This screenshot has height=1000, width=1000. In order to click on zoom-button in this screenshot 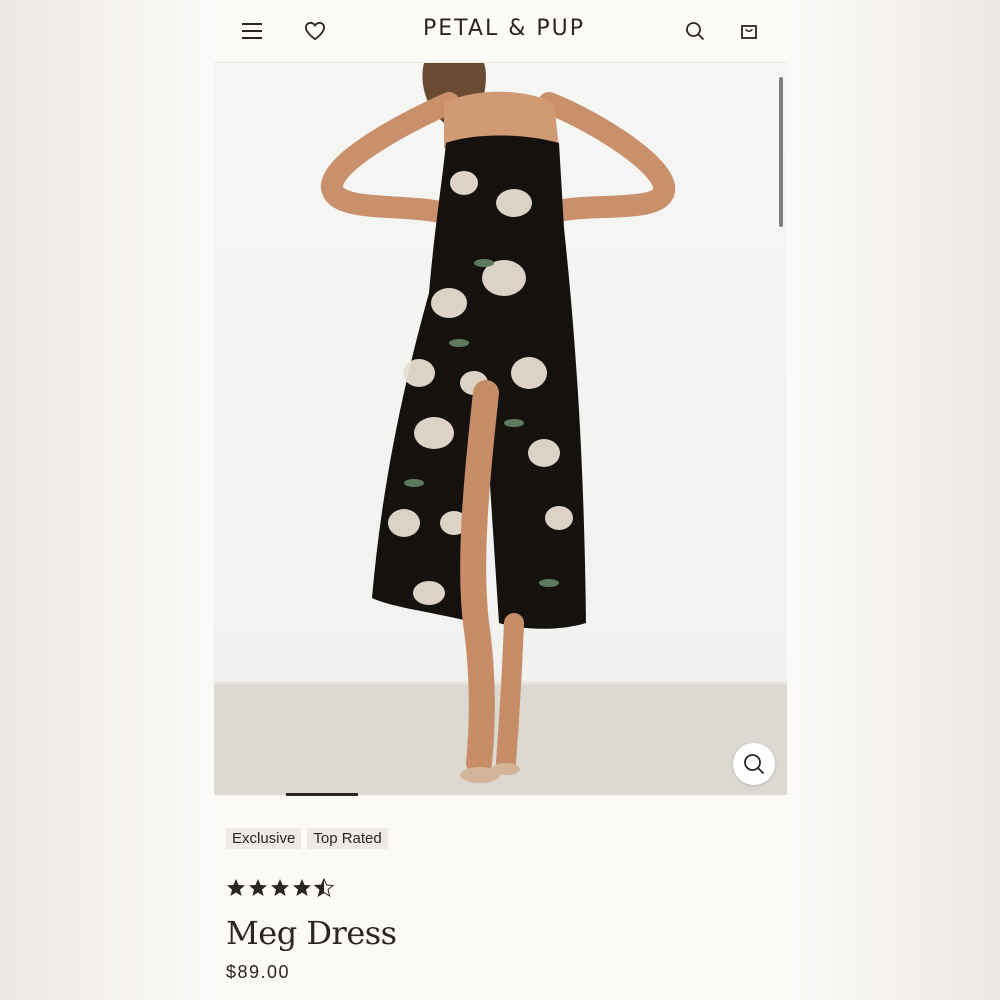, I will do `click(754, 764)`.